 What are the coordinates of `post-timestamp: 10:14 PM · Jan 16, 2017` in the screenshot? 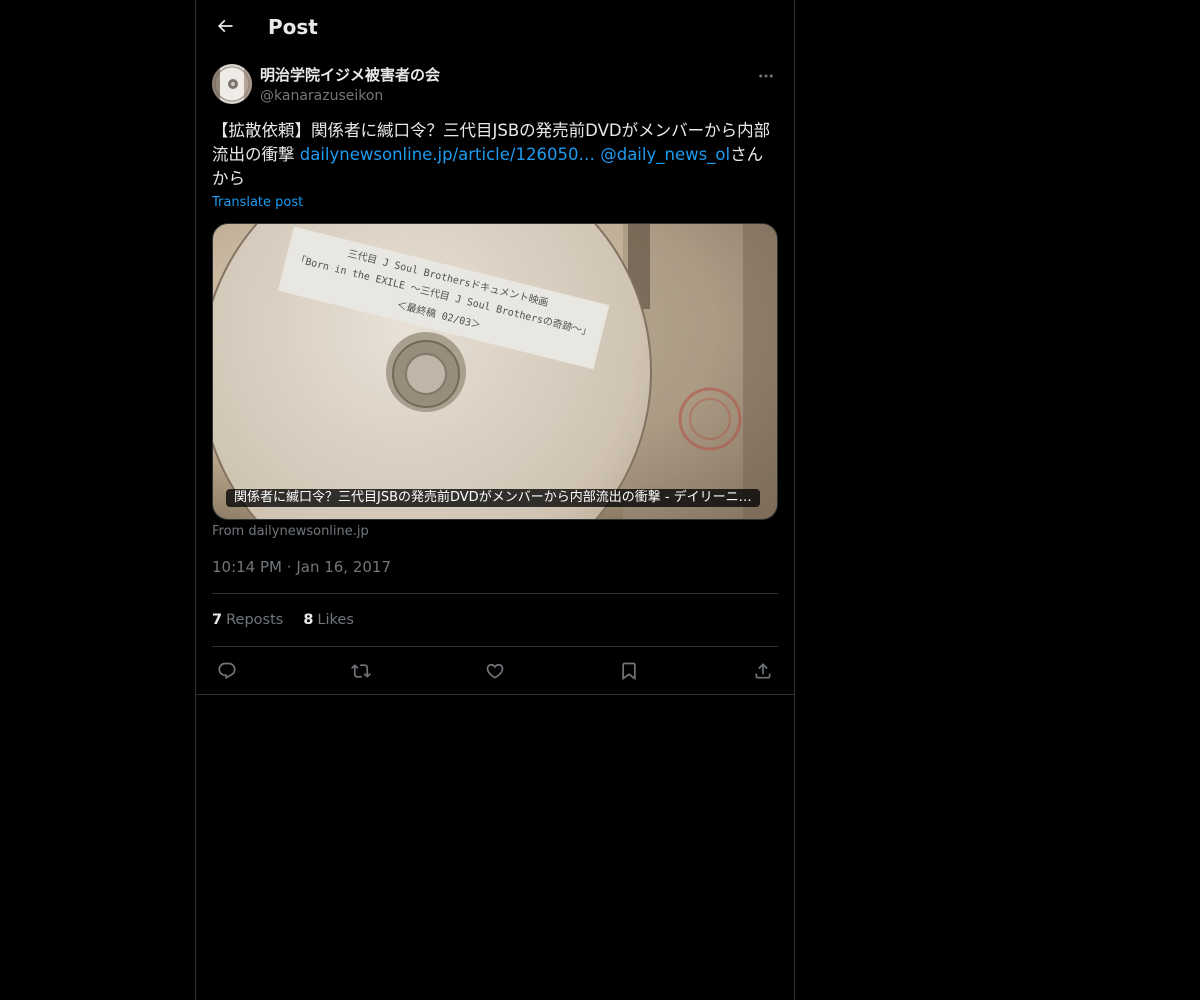 It's located at (301, 567).